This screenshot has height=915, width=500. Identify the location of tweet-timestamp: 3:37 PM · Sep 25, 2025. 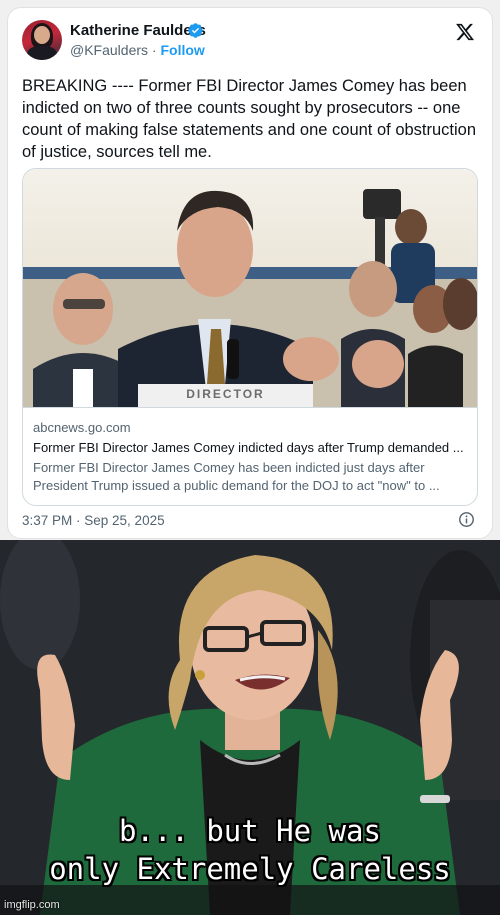
(93, 520).